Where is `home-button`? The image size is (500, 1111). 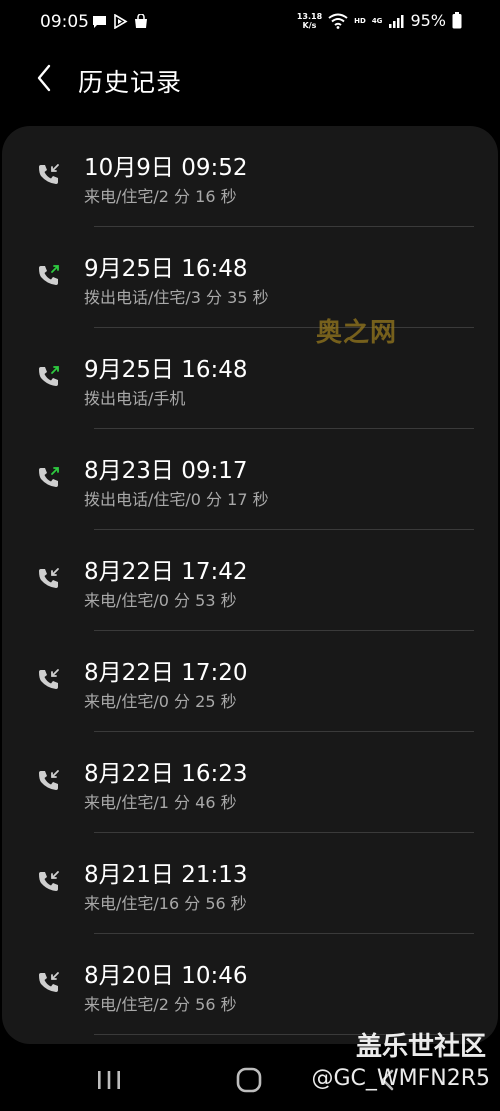
home-button is located at coordinates (249, 1080).